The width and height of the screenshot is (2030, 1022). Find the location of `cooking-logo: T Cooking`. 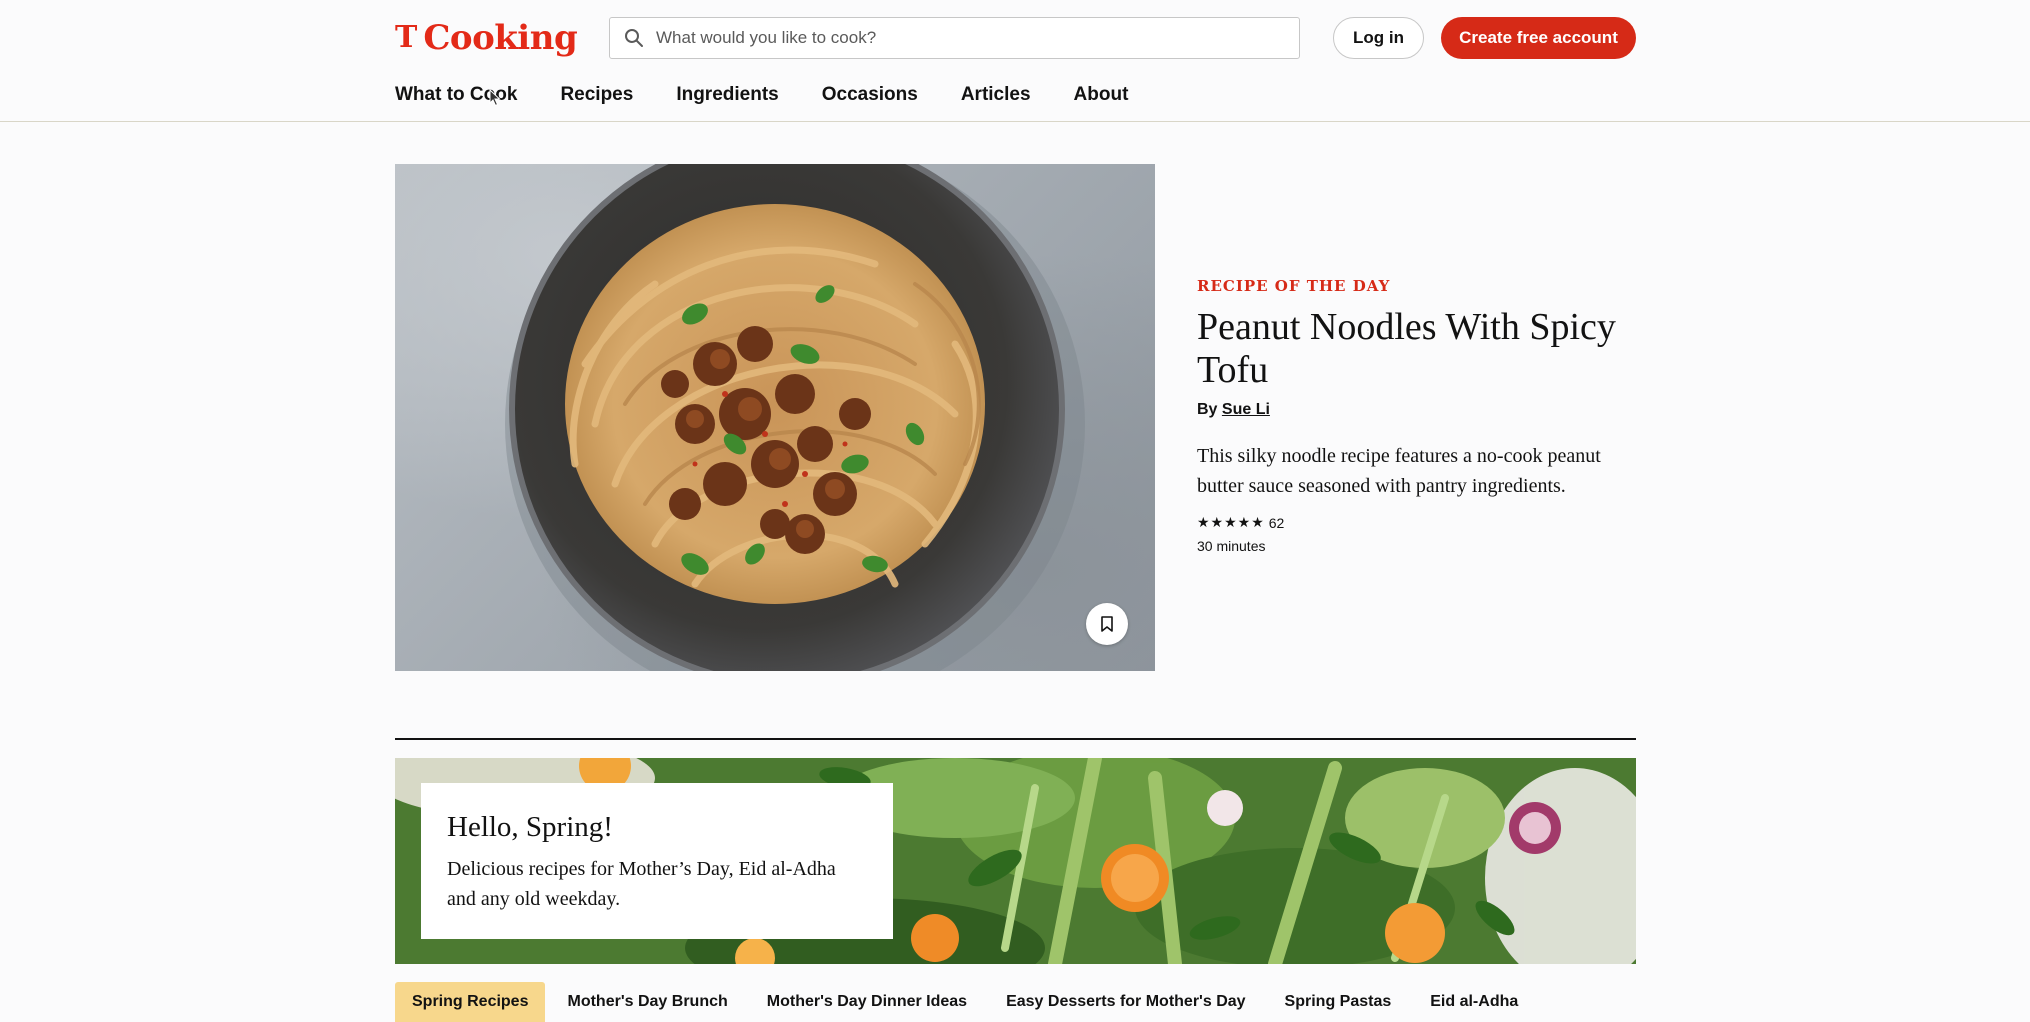

cooking-logo: T Cooking is located at coordinates (486, 38).